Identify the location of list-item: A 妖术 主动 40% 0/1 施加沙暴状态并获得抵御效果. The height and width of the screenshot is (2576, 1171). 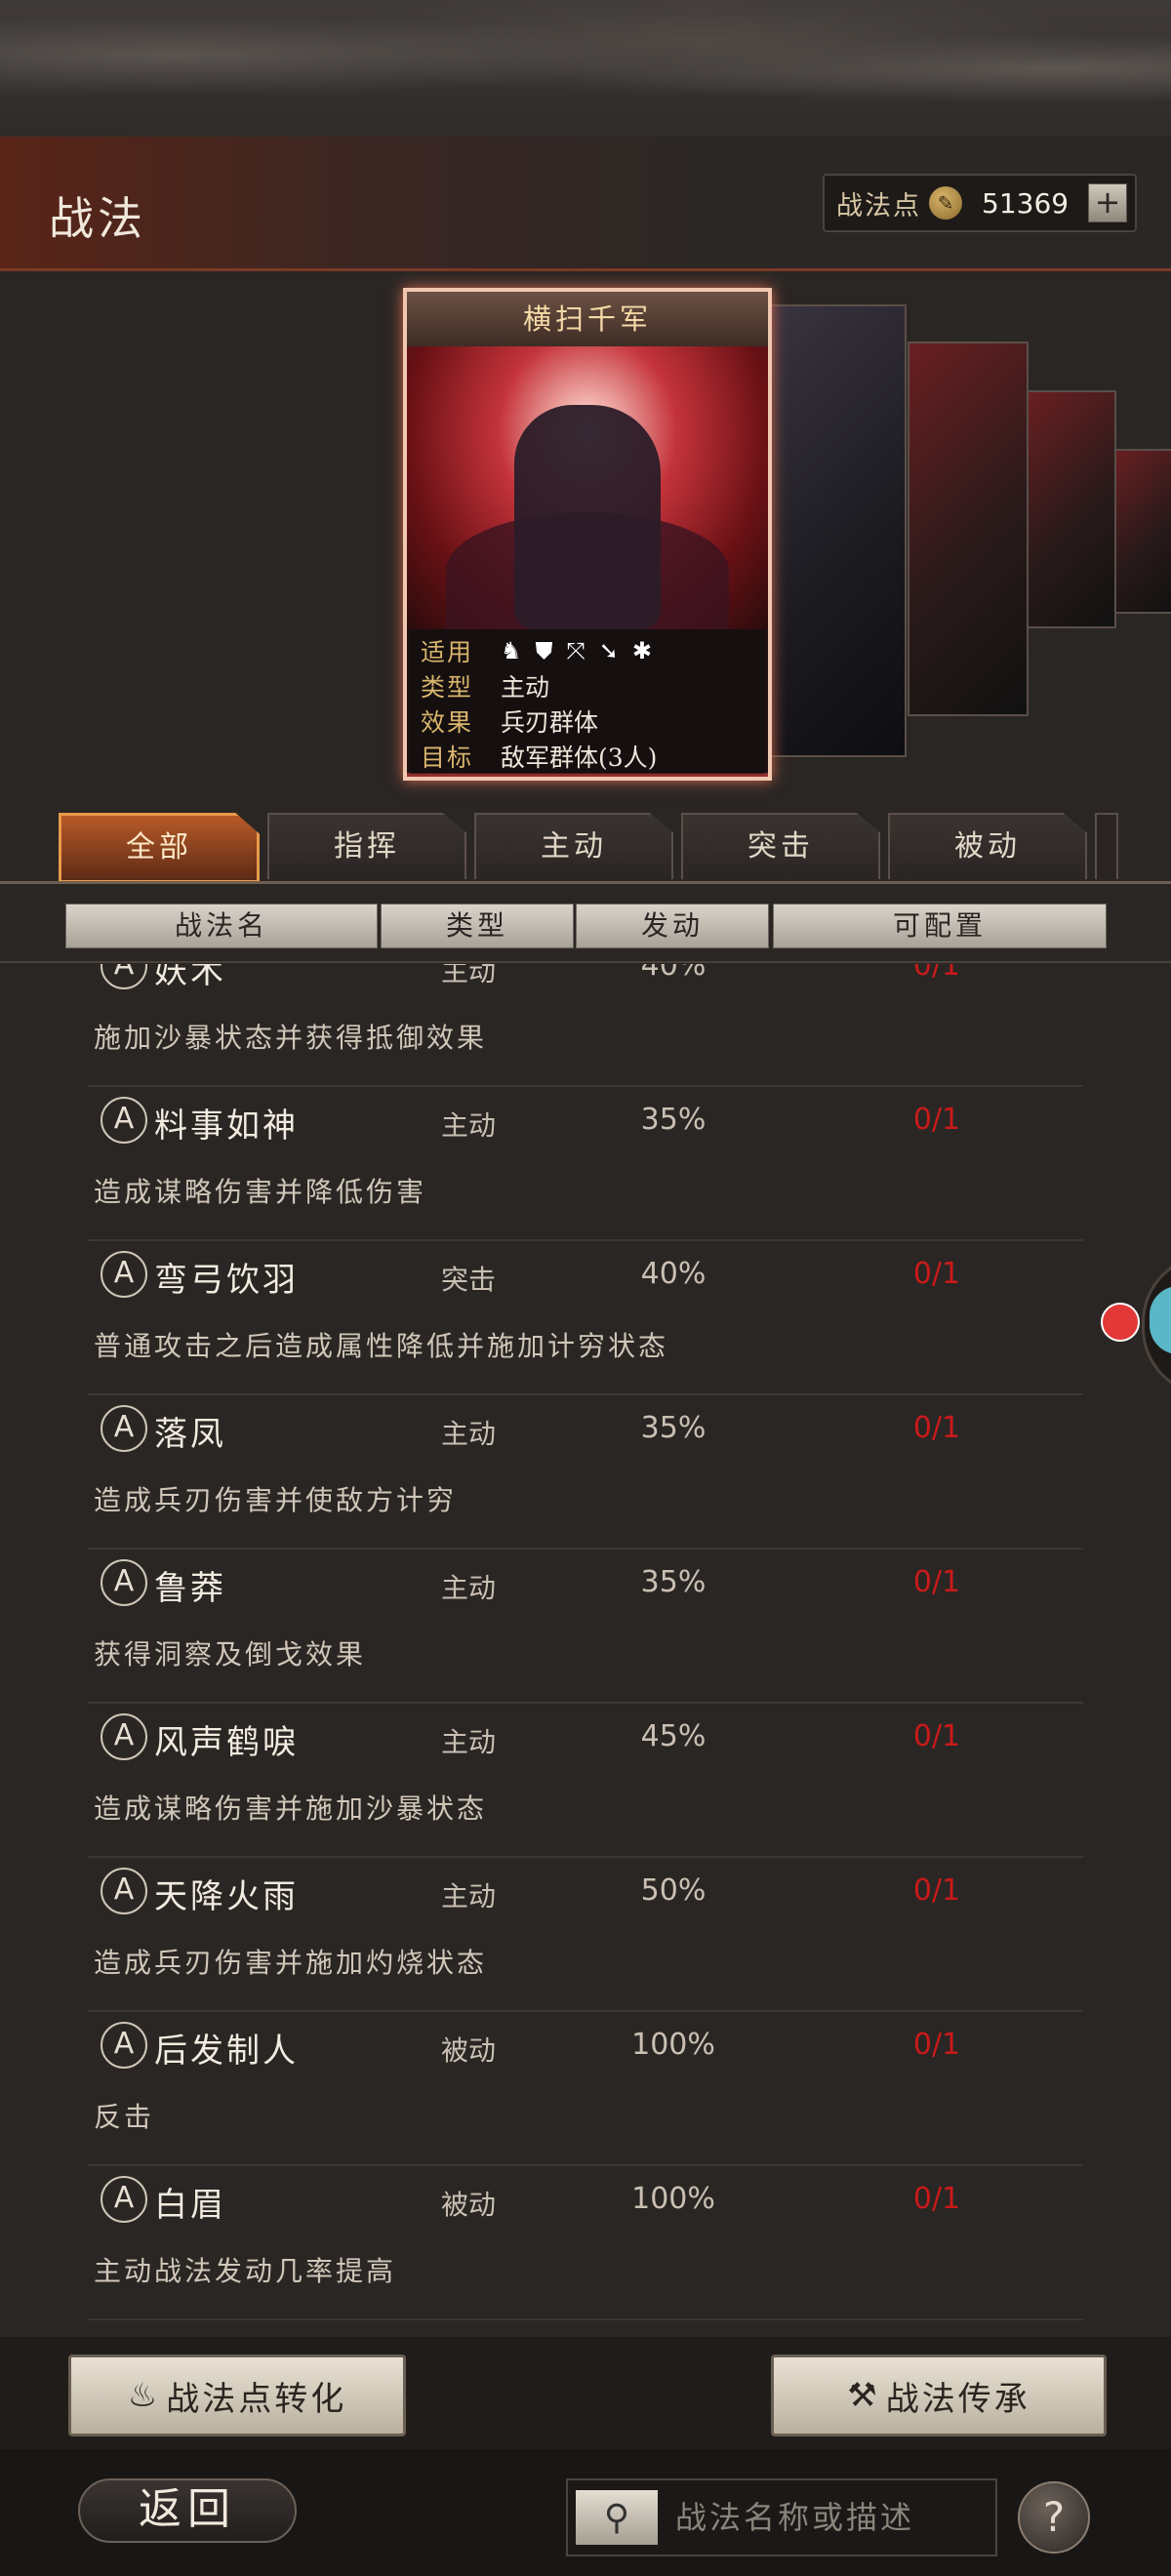
(585, 1026).